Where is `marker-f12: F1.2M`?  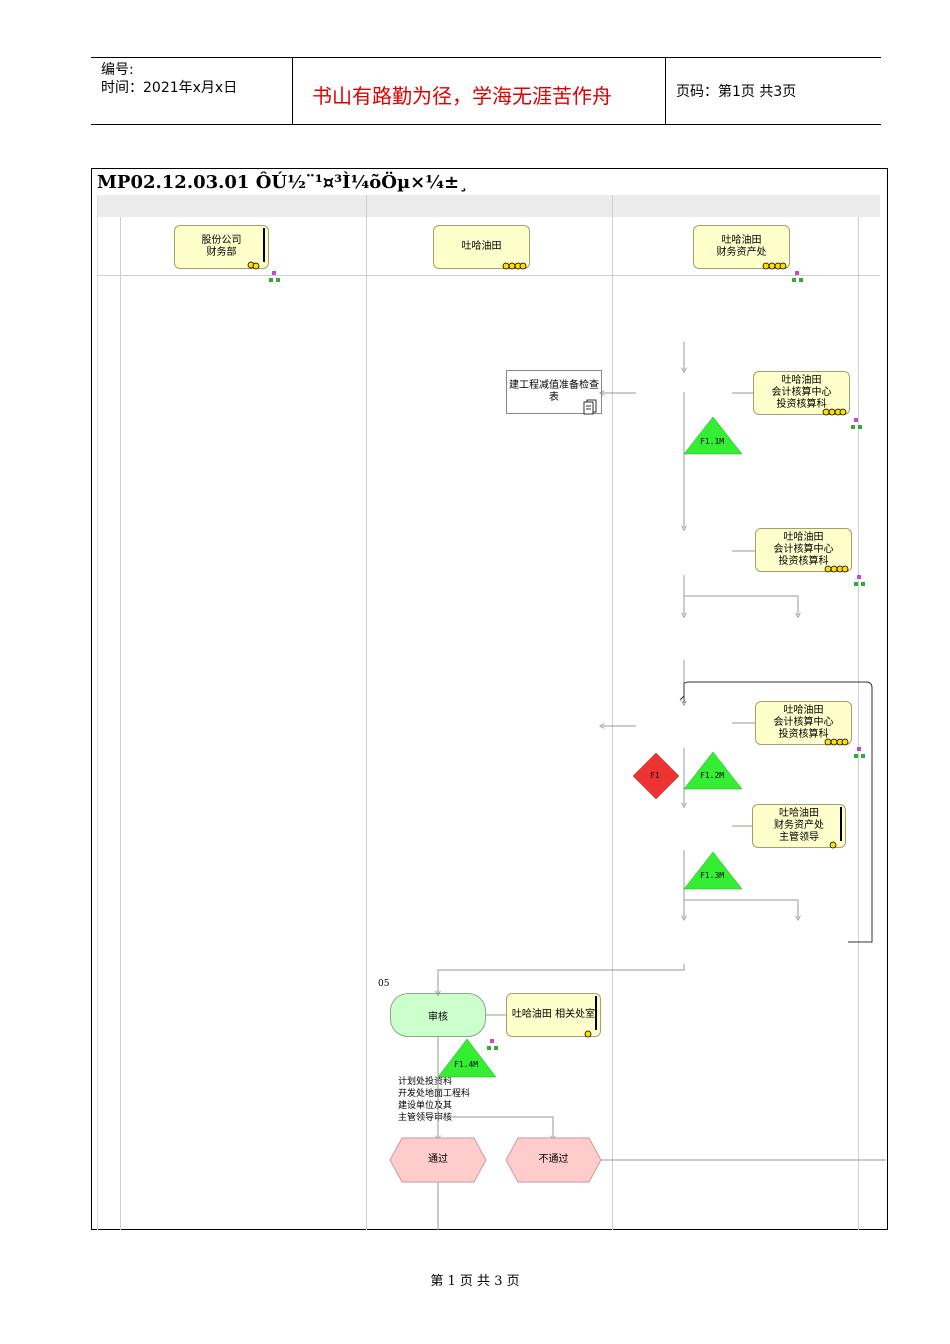 marker-f12: F1.2M is located at coordinates (712, 775).